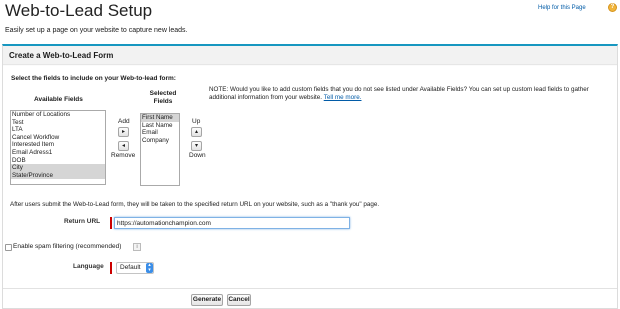 This screenshot has width=620, height=309. Describe the element at coordinates (160, 133) in the screenshot. I see `selected-field-option: Email` at that location.